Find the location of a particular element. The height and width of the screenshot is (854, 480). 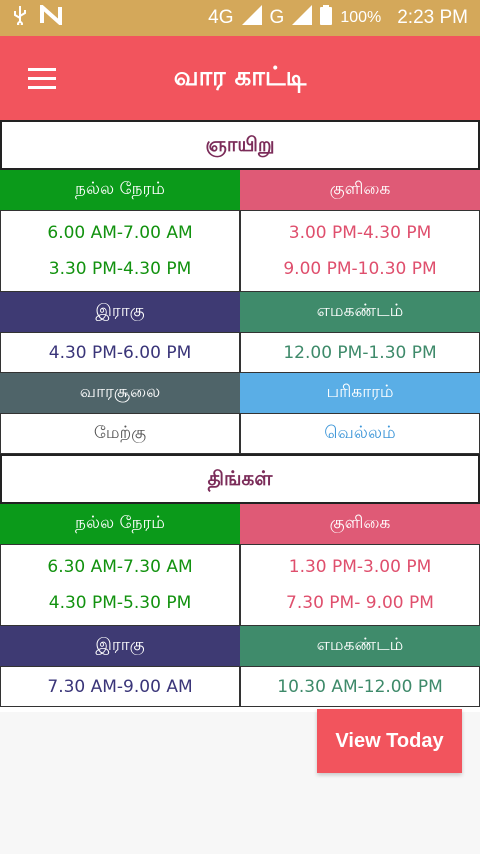

kuligai-time-2: 9.00 PM-10.30 PM is located at coordinates (360, 269).